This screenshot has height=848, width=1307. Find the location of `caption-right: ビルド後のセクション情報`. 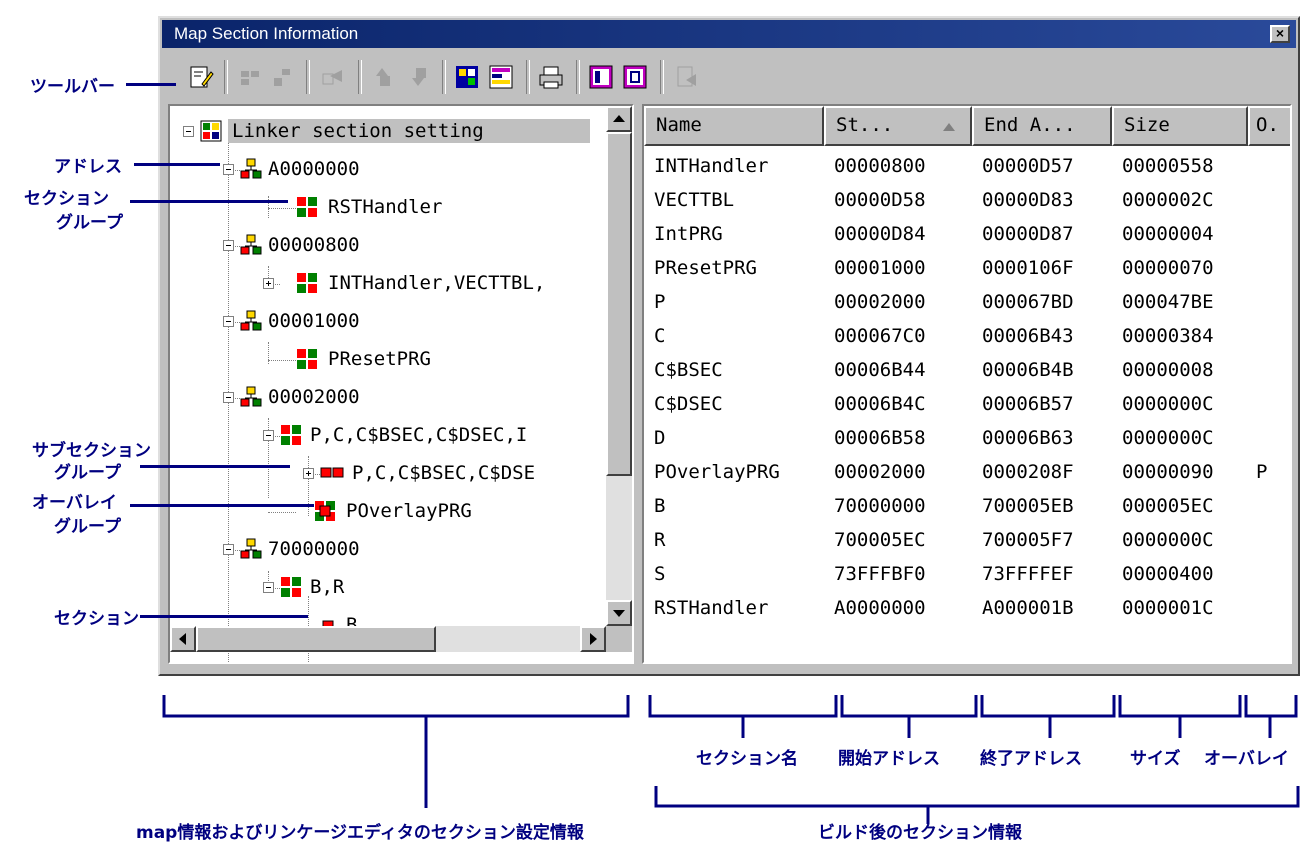

caption-right: ビルド後のセクション情報 is located at coordinates (920, 833).